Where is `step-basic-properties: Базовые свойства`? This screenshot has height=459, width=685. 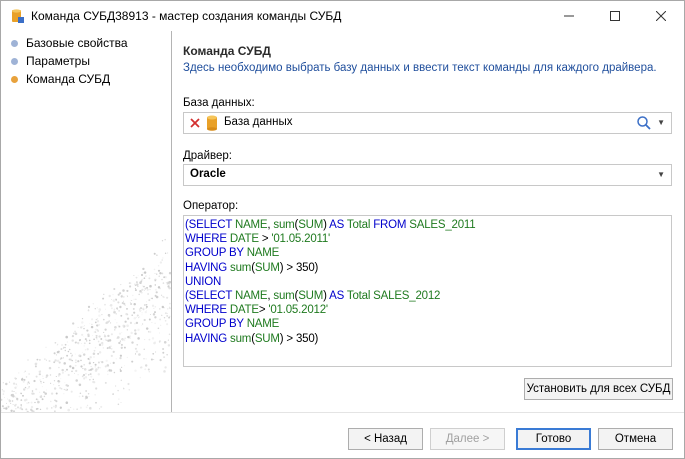
step-basic-properties: Базовые свойства is located at coordinates (69, 43).